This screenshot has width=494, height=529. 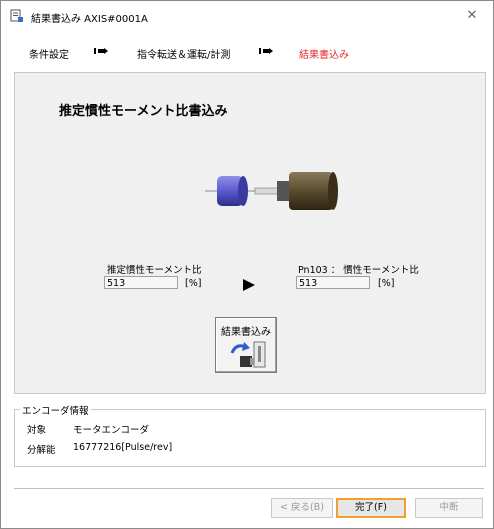 I want to click on write-to-drive-icon, so click(x=248, y=354).